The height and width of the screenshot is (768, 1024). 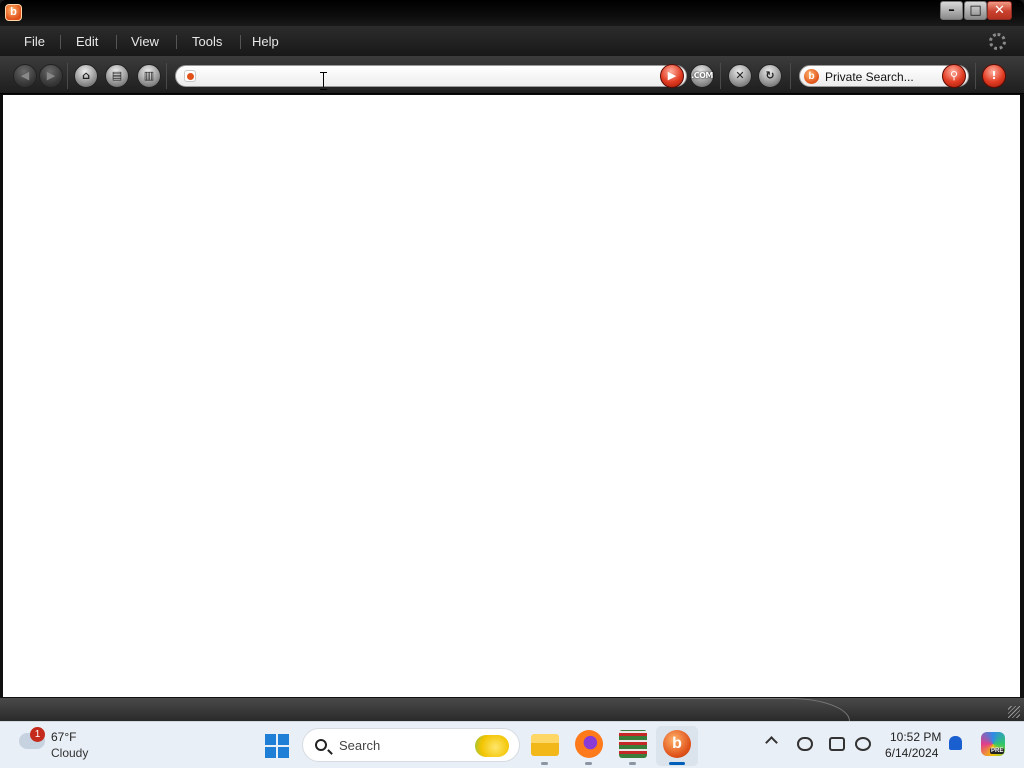 What do you see at coordinates (677, 763) in the screenshot?
I see `active-indicator` at bounding box center [677, 763].